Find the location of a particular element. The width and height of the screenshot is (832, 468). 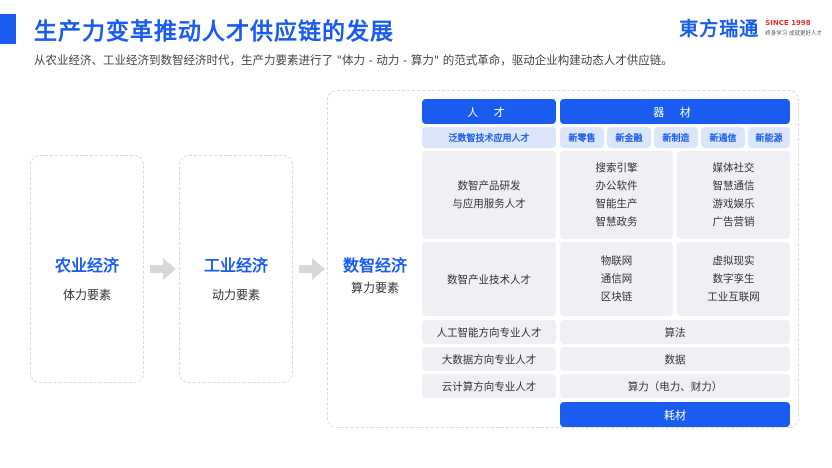

logo-tagline: 终身学习 成就更好人才 is located at coordinates (793, 33).